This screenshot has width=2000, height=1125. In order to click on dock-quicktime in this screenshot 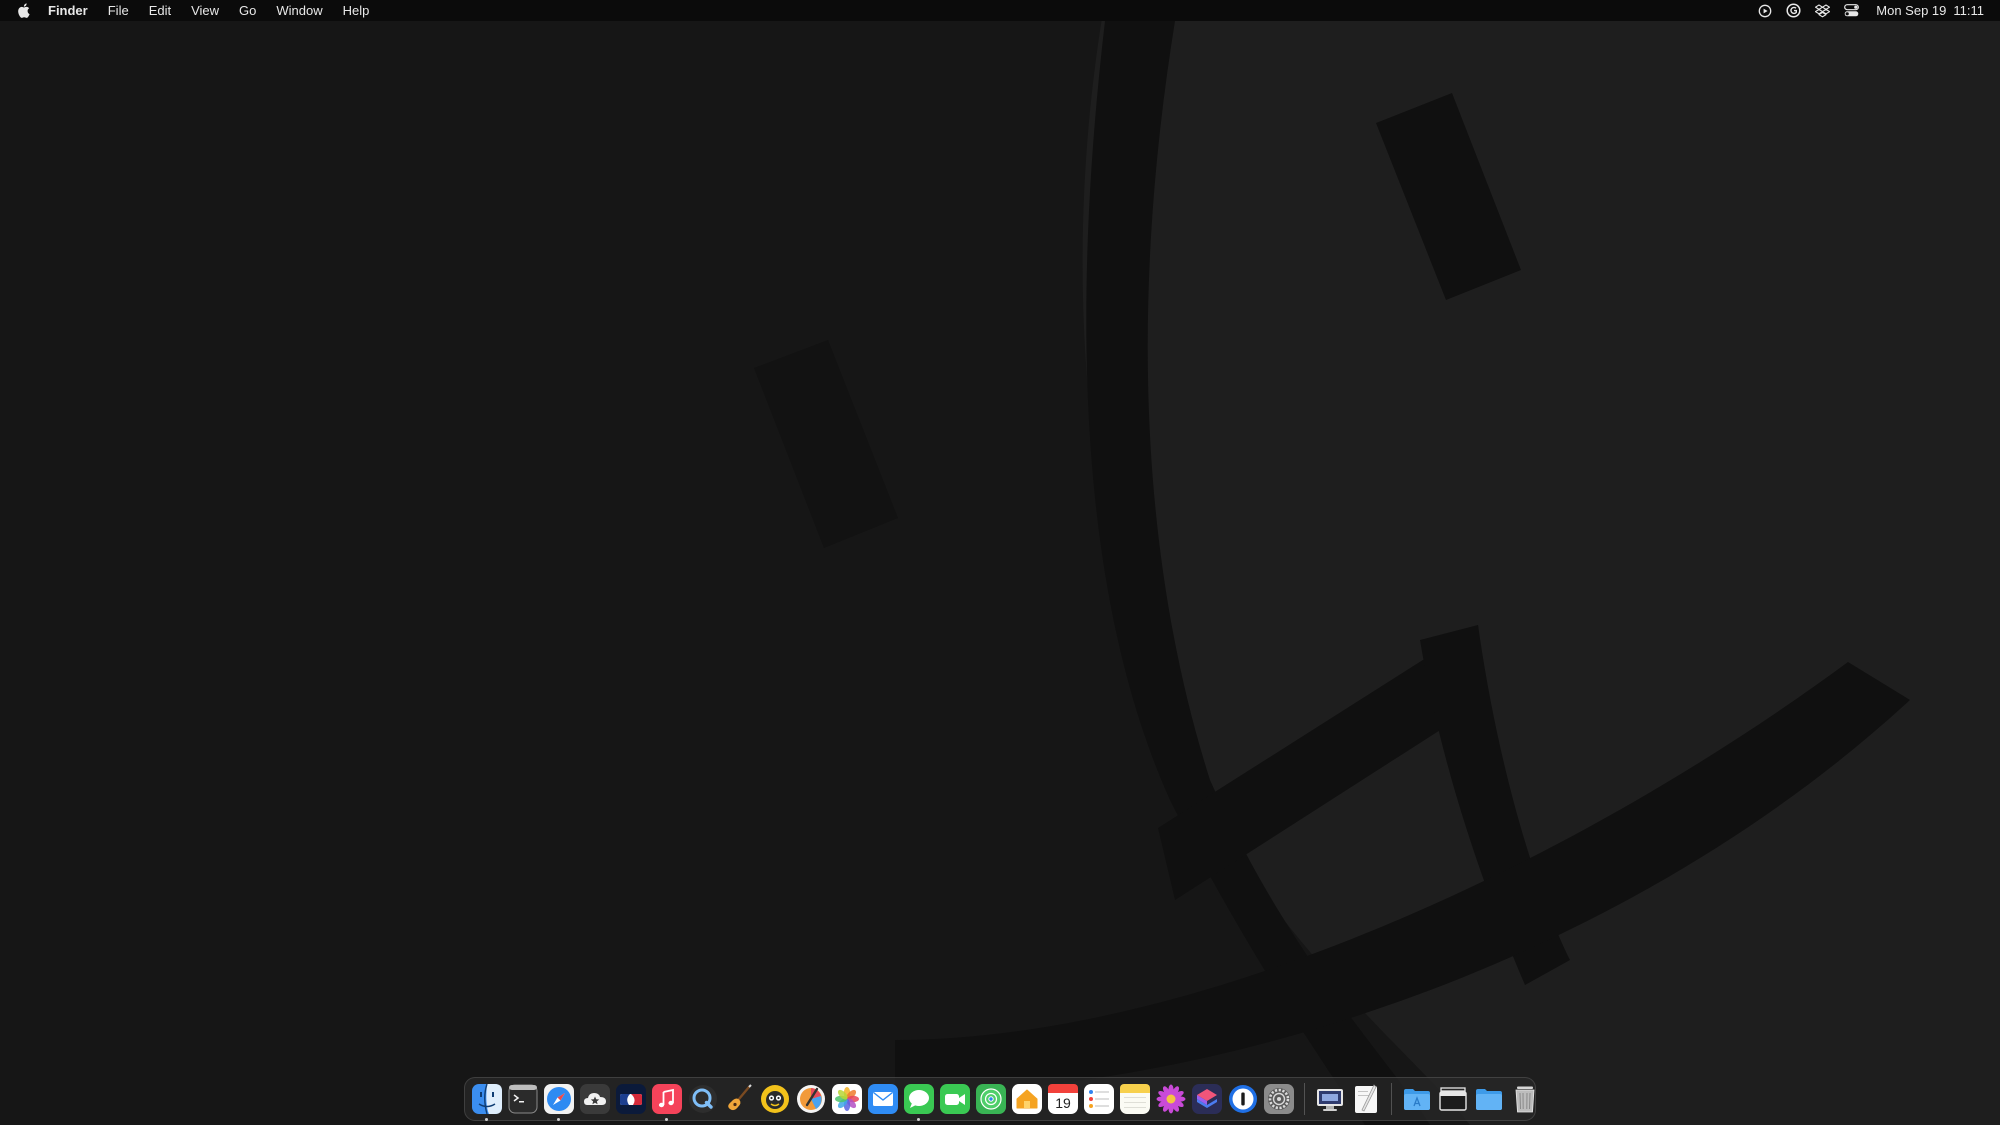, I will do `click(703, 1099)`.